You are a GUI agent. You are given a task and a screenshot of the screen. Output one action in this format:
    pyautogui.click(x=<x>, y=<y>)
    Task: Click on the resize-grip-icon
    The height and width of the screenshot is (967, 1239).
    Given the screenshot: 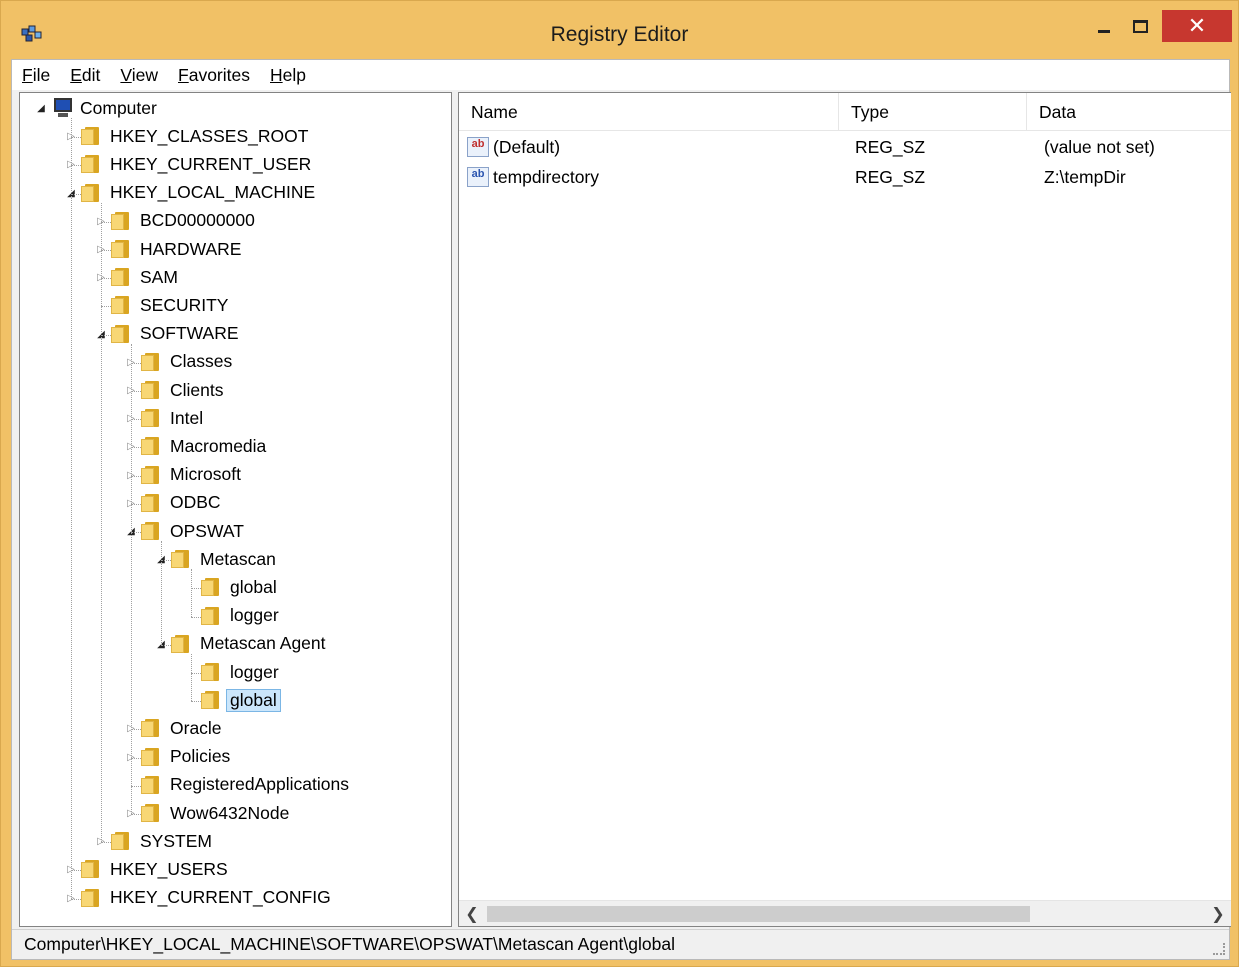 What is the action you would take?
    pyautogui.click(x=1219, y=949)
    